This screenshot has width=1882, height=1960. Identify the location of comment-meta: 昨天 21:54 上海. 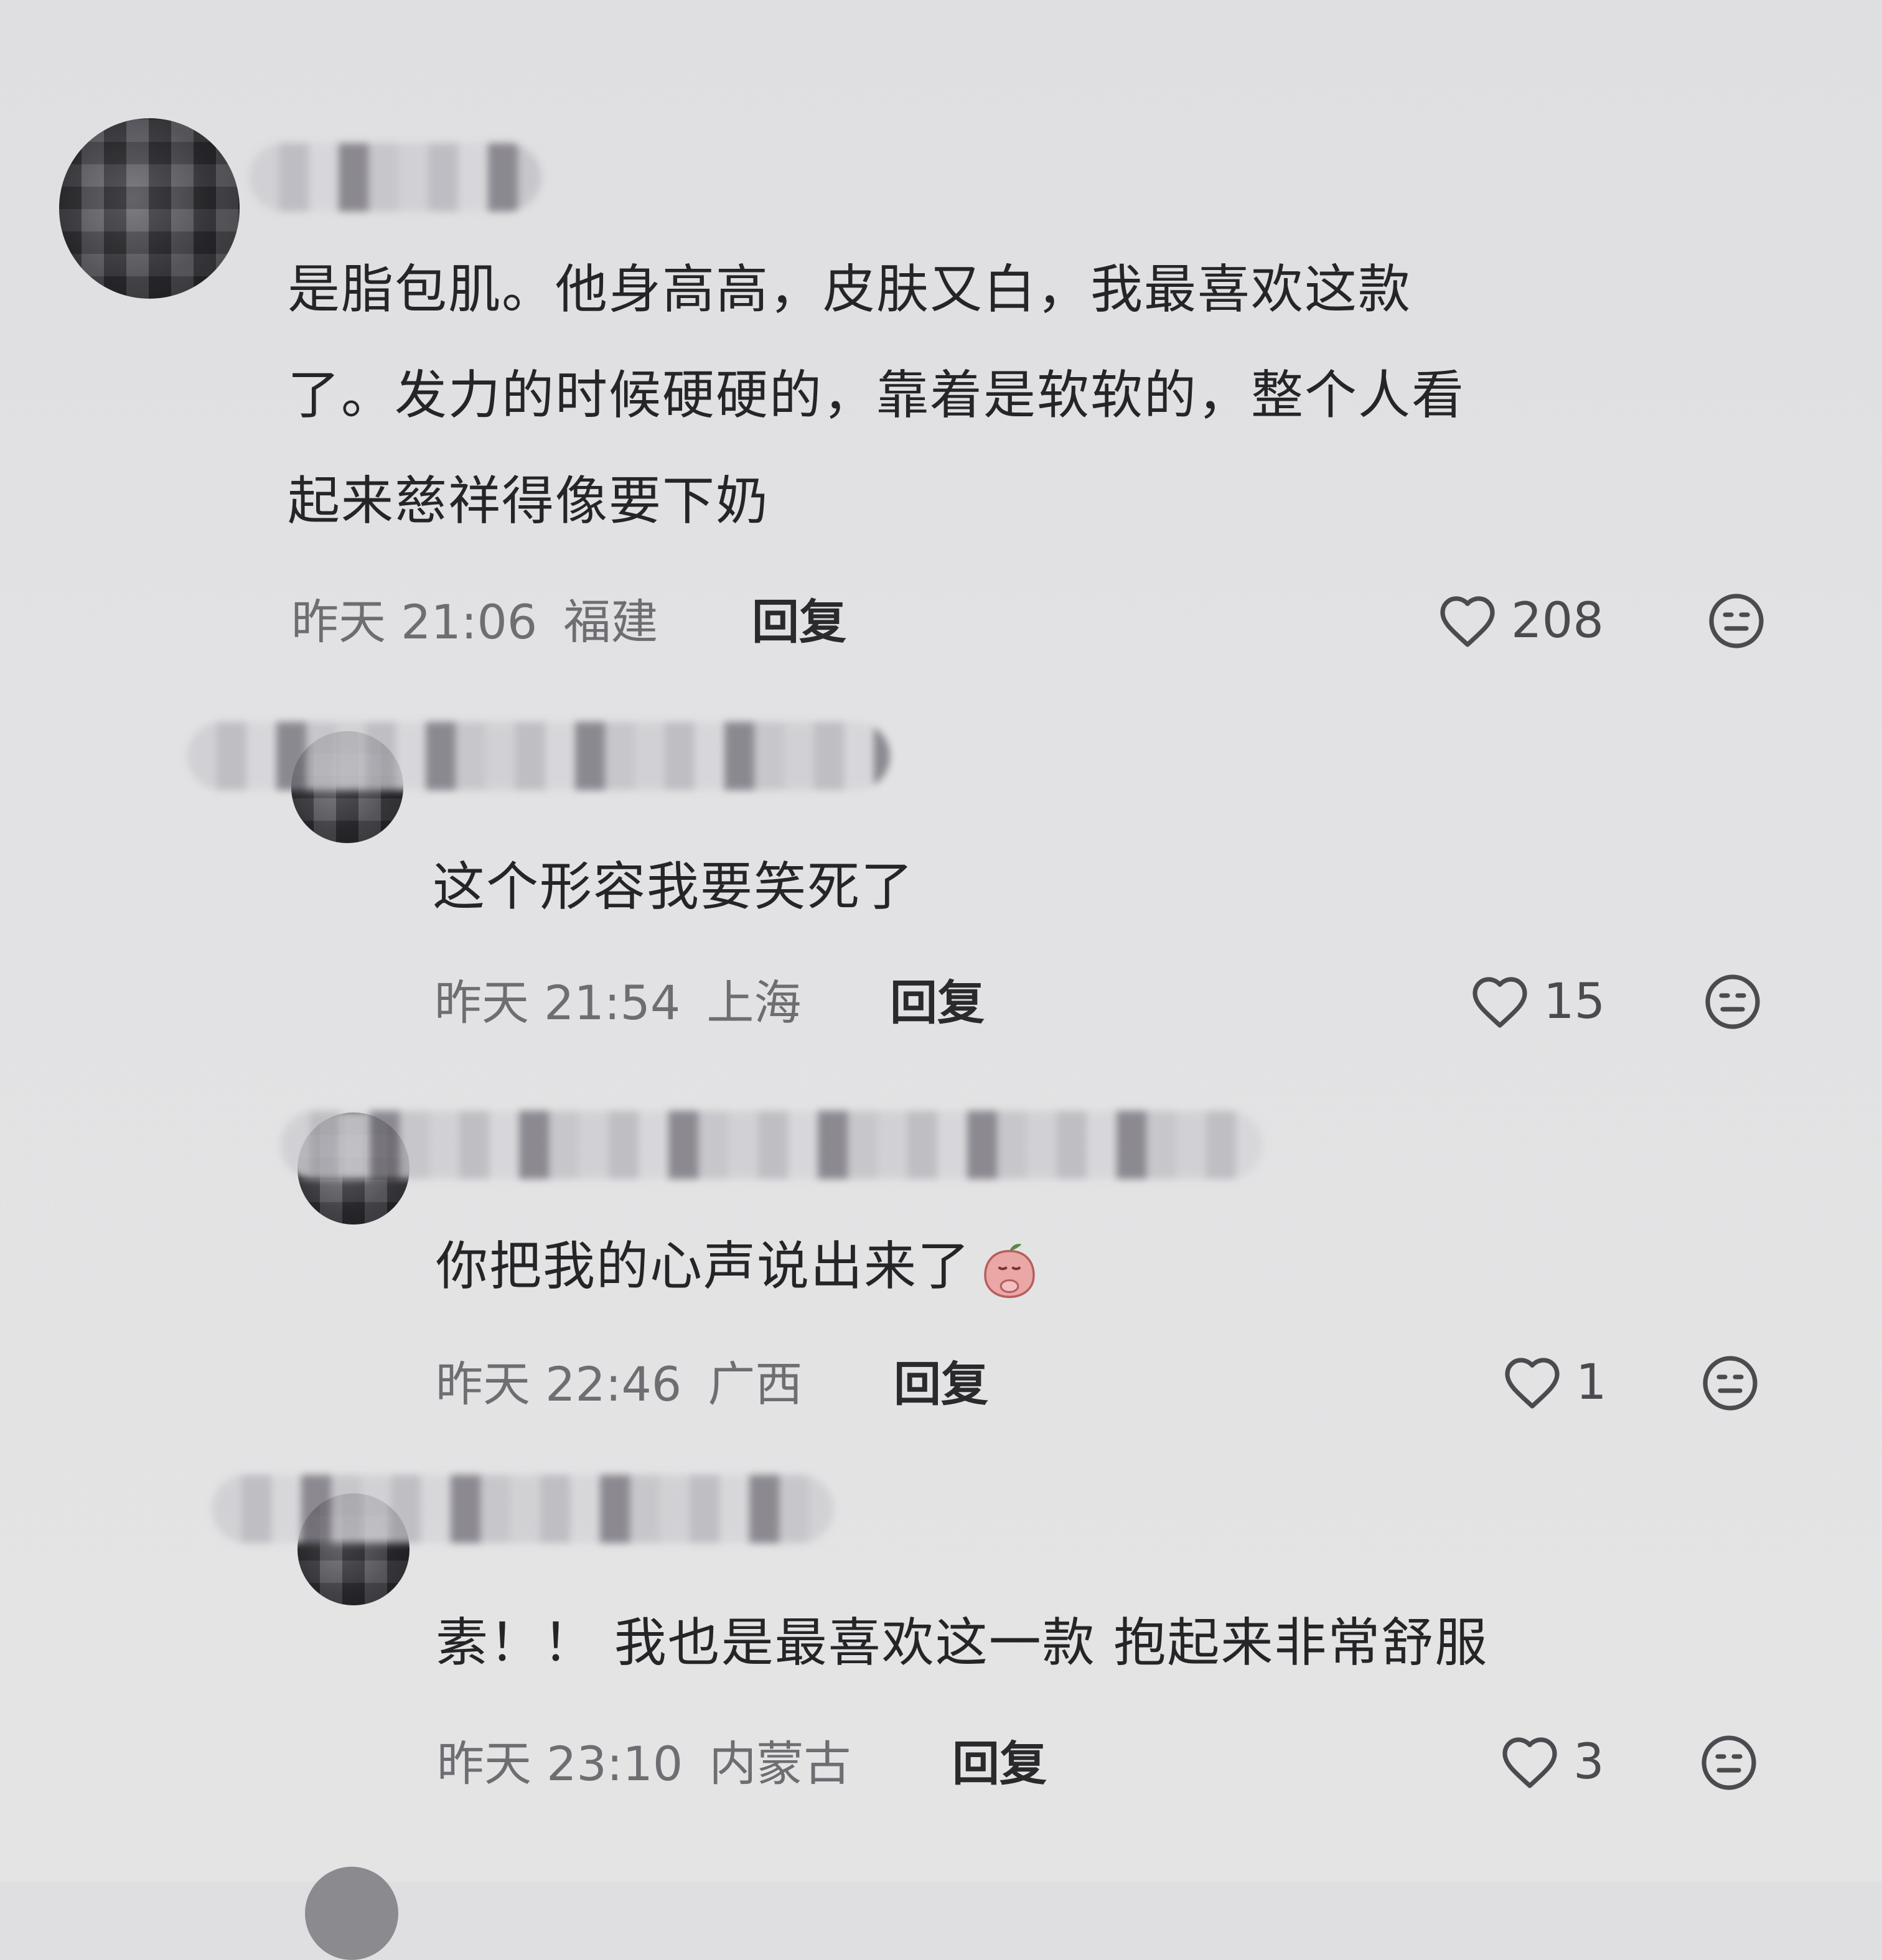
(617, 1003).